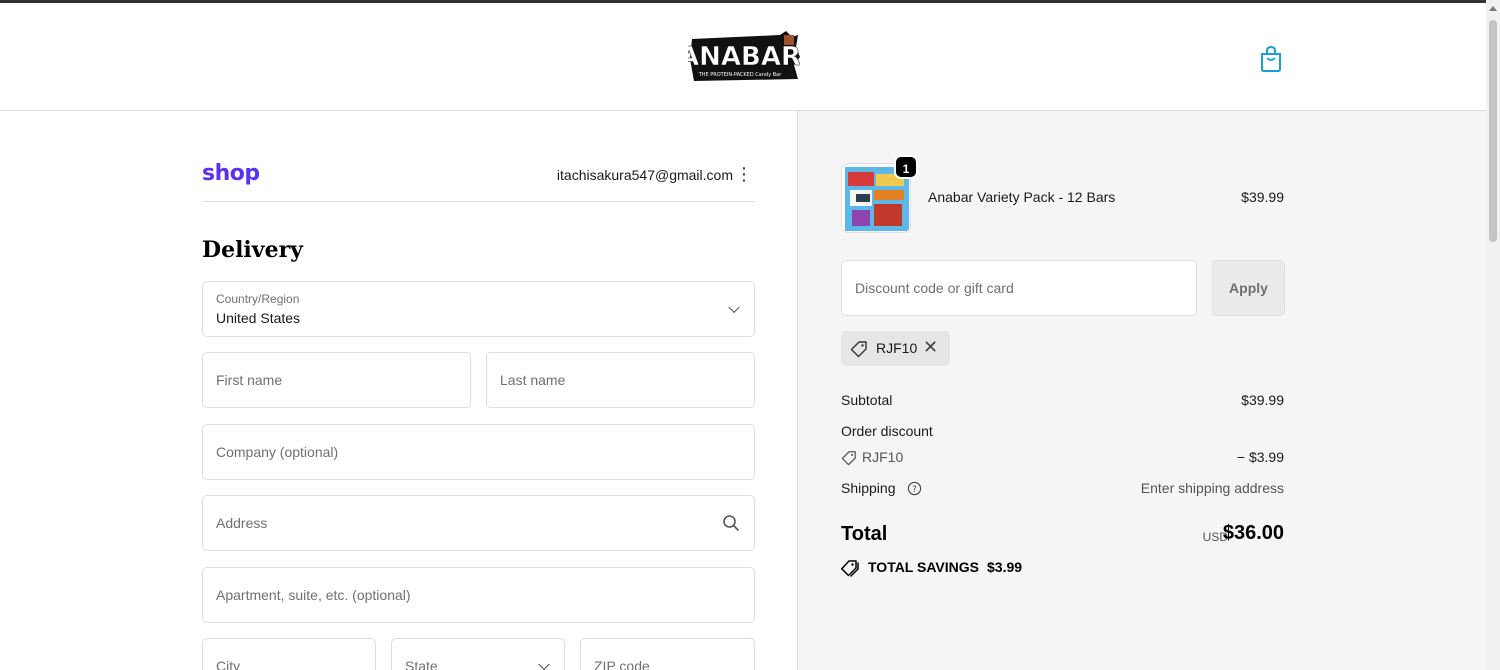  I want to click on product-price: $39.99, so click(1262, 197).